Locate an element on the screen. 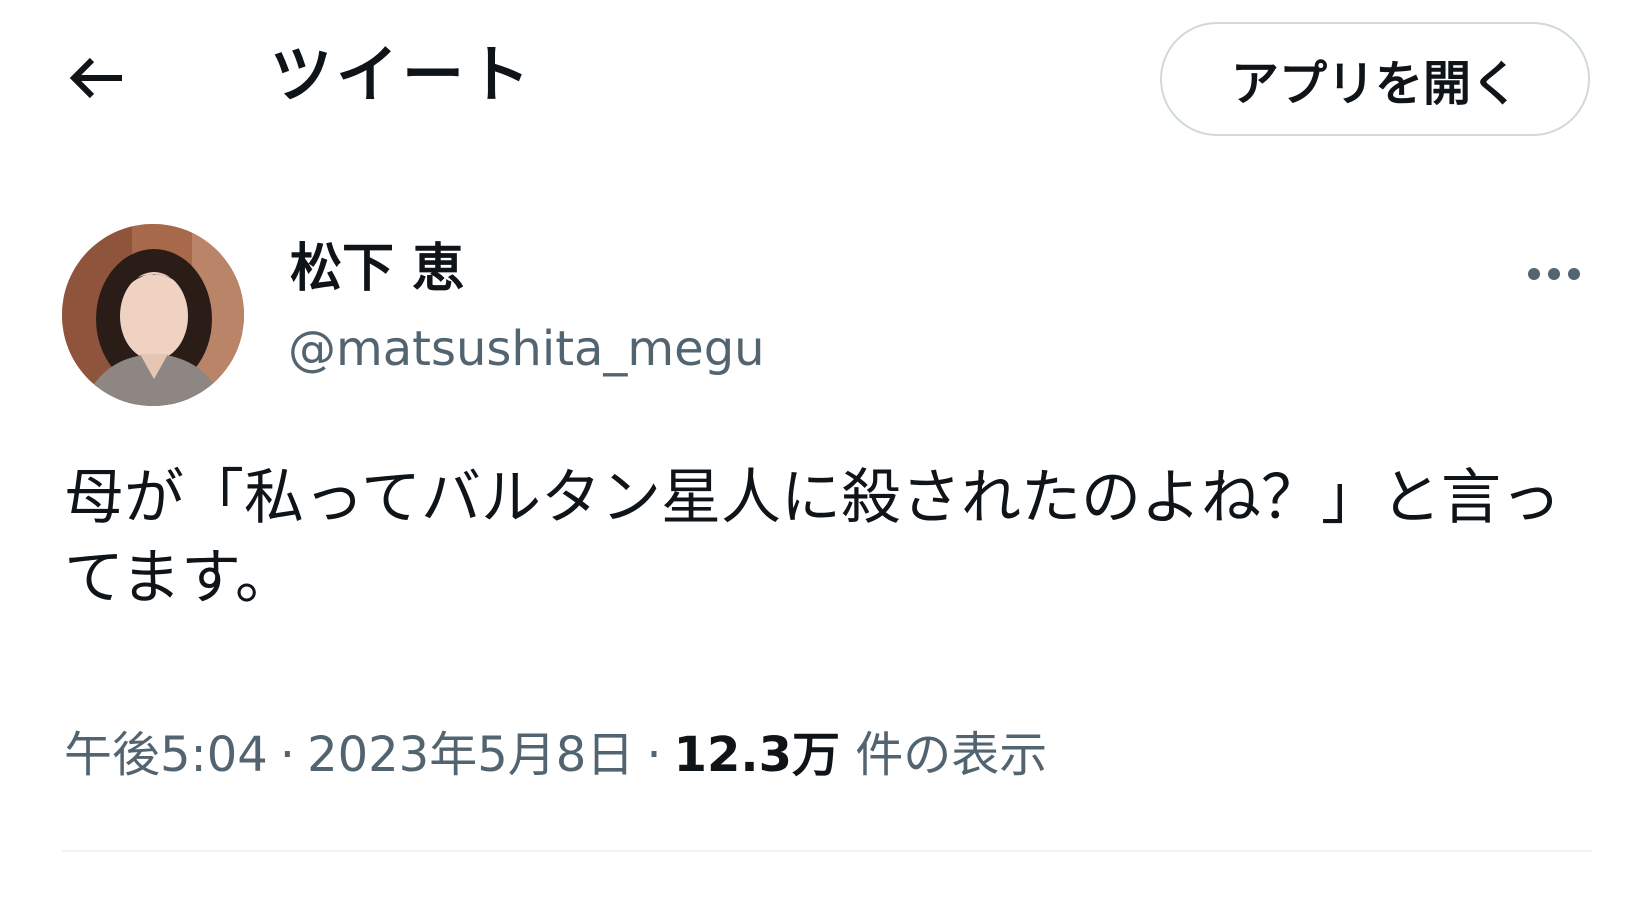  more-options-button is located at coordinates (1554, 274).